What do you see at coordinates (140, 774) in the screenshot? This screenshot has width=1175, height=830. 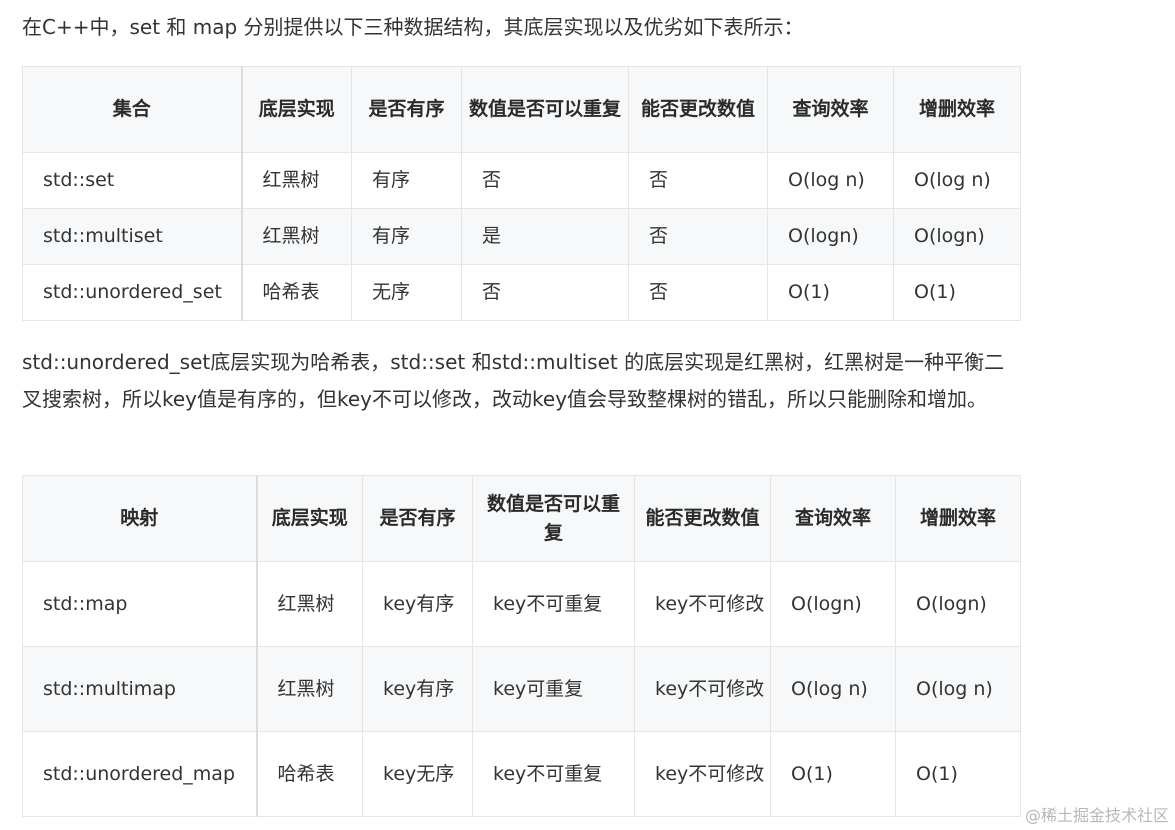 I see `table-cell: std::unordered_map` at bounding box center [140, 774].